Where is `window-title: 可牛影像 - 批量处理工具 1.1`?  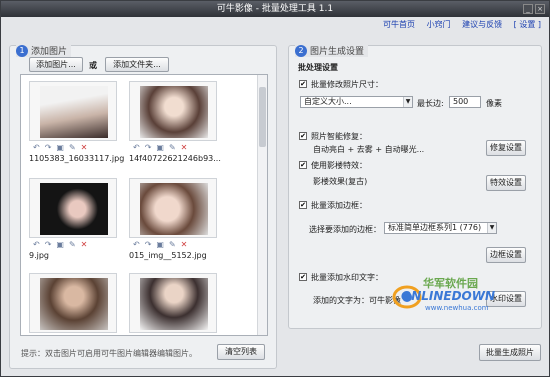
window-title: 可牛影像 - 批量处理工具 1.1 is located at coordinates (275, 9).